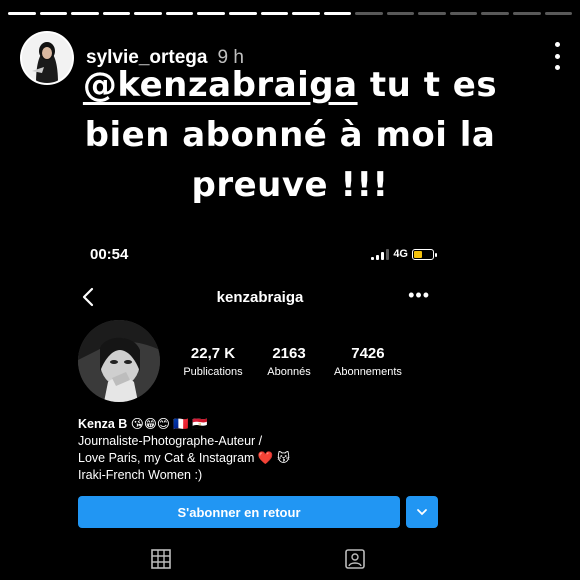 This screenshot has width=580, height=580. I want to click on suggestions-button, so click(422, 512).